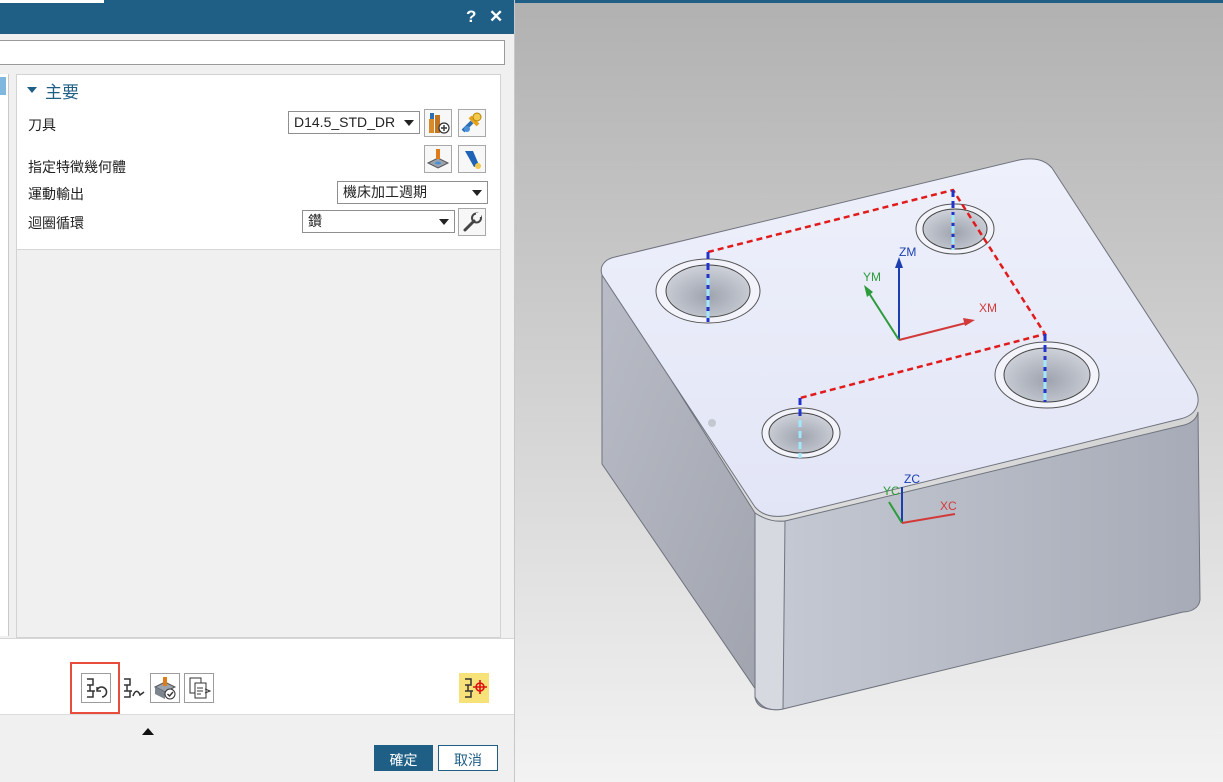 The height and width of the screenshot is (782, 1223). I want to click on yc-axis-label: YC, so click(891, 491).